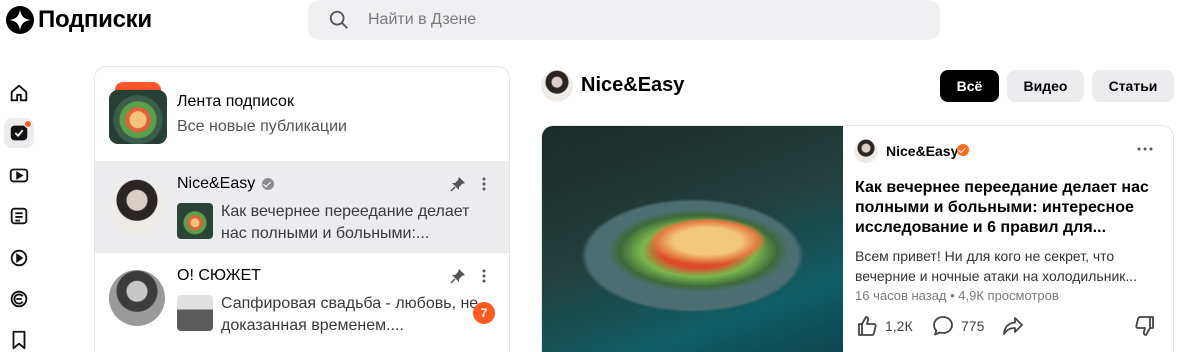  What do you see at coordinates (338, 19) in the screenshot?
I see `search-icon` at bounding box center [338, 19].